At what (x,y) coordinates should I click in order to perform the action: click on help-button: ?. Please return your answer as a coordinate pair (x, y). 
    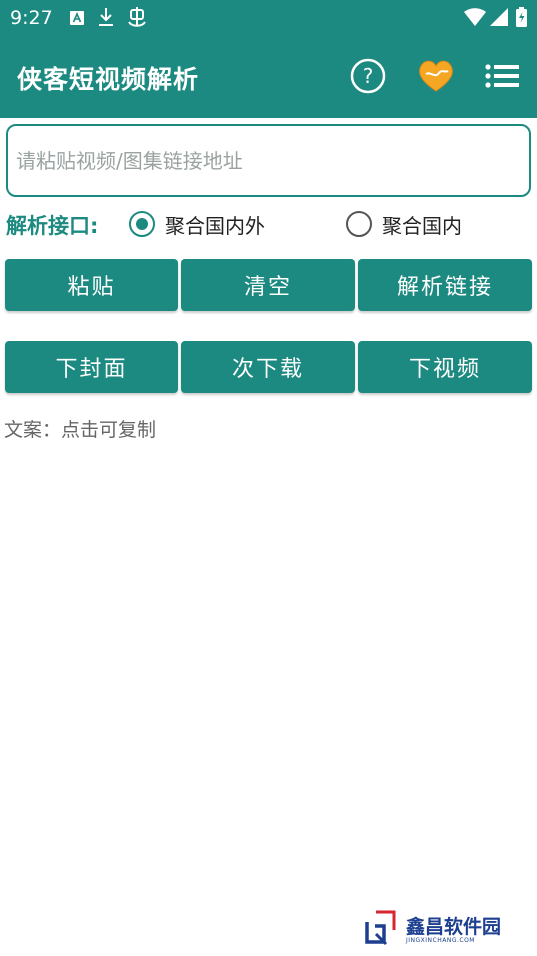
    Looking at the image, I should click on (368, 78).